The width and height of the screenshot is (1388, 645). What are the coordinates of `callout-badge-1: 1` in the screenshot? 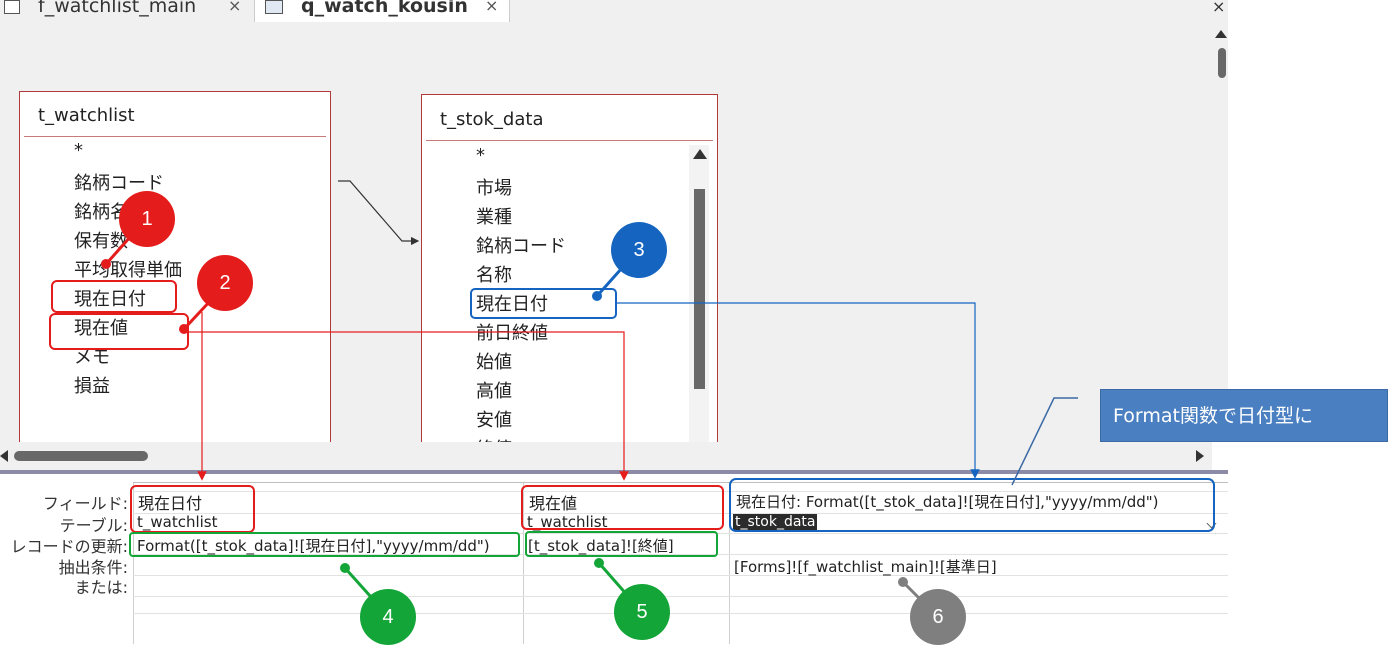 It's located at (147, 219).